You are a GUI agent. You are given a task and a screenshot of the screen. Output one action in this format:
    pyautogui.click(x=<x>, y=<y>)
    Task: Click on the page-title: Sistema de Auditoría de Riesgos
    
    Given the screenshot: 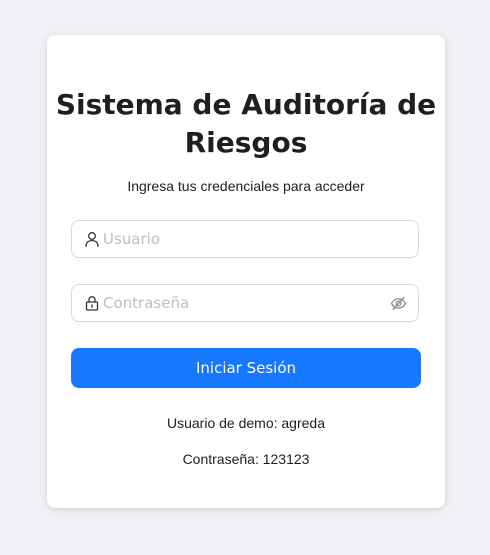 What is the action you would take?
    pyautogui.click(x=246, y=123)
    